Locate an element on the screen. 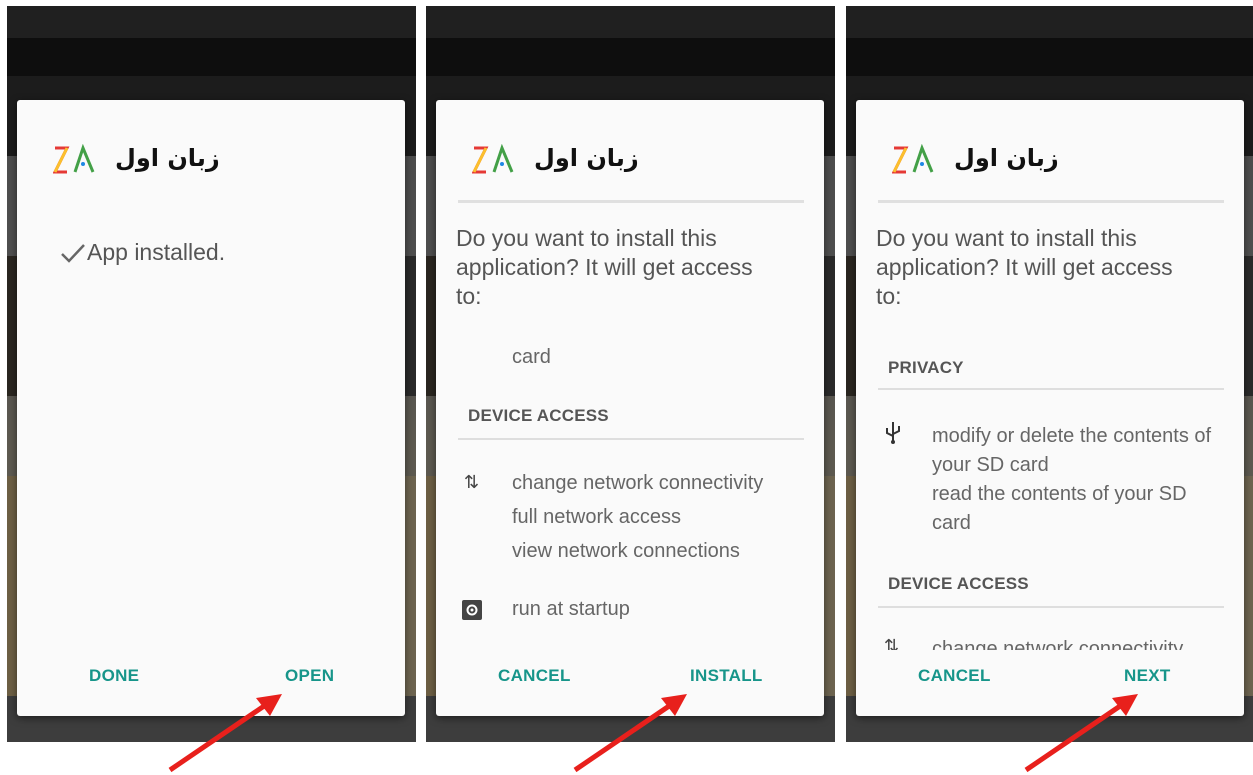 The image size is (1253, 775). check-icon is located at coordinates (73, 253).